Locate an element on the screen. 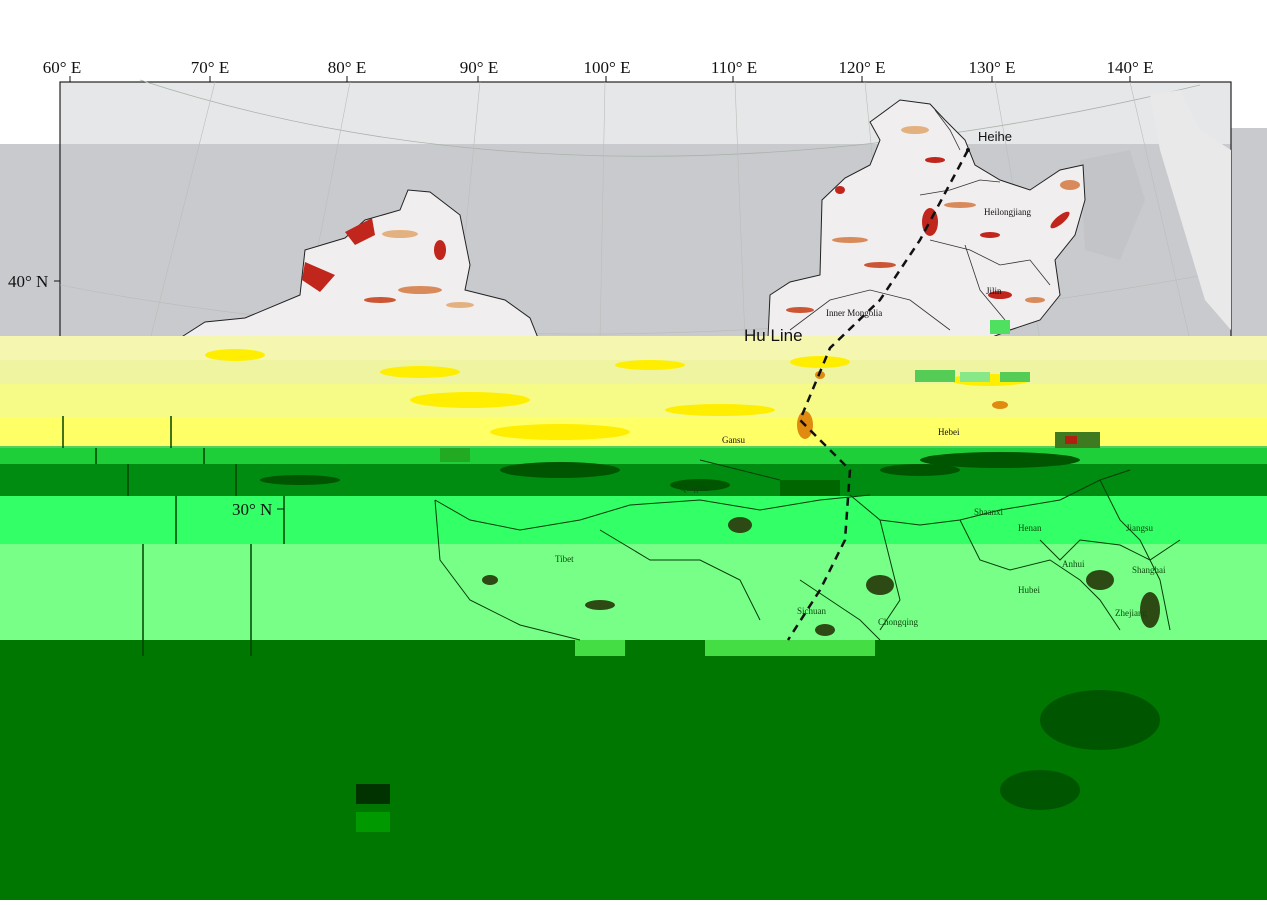 The height and width of the screenshot is (905, 1267). province-label-shanghai: Shanghai is located at coordinates (1149, 570).